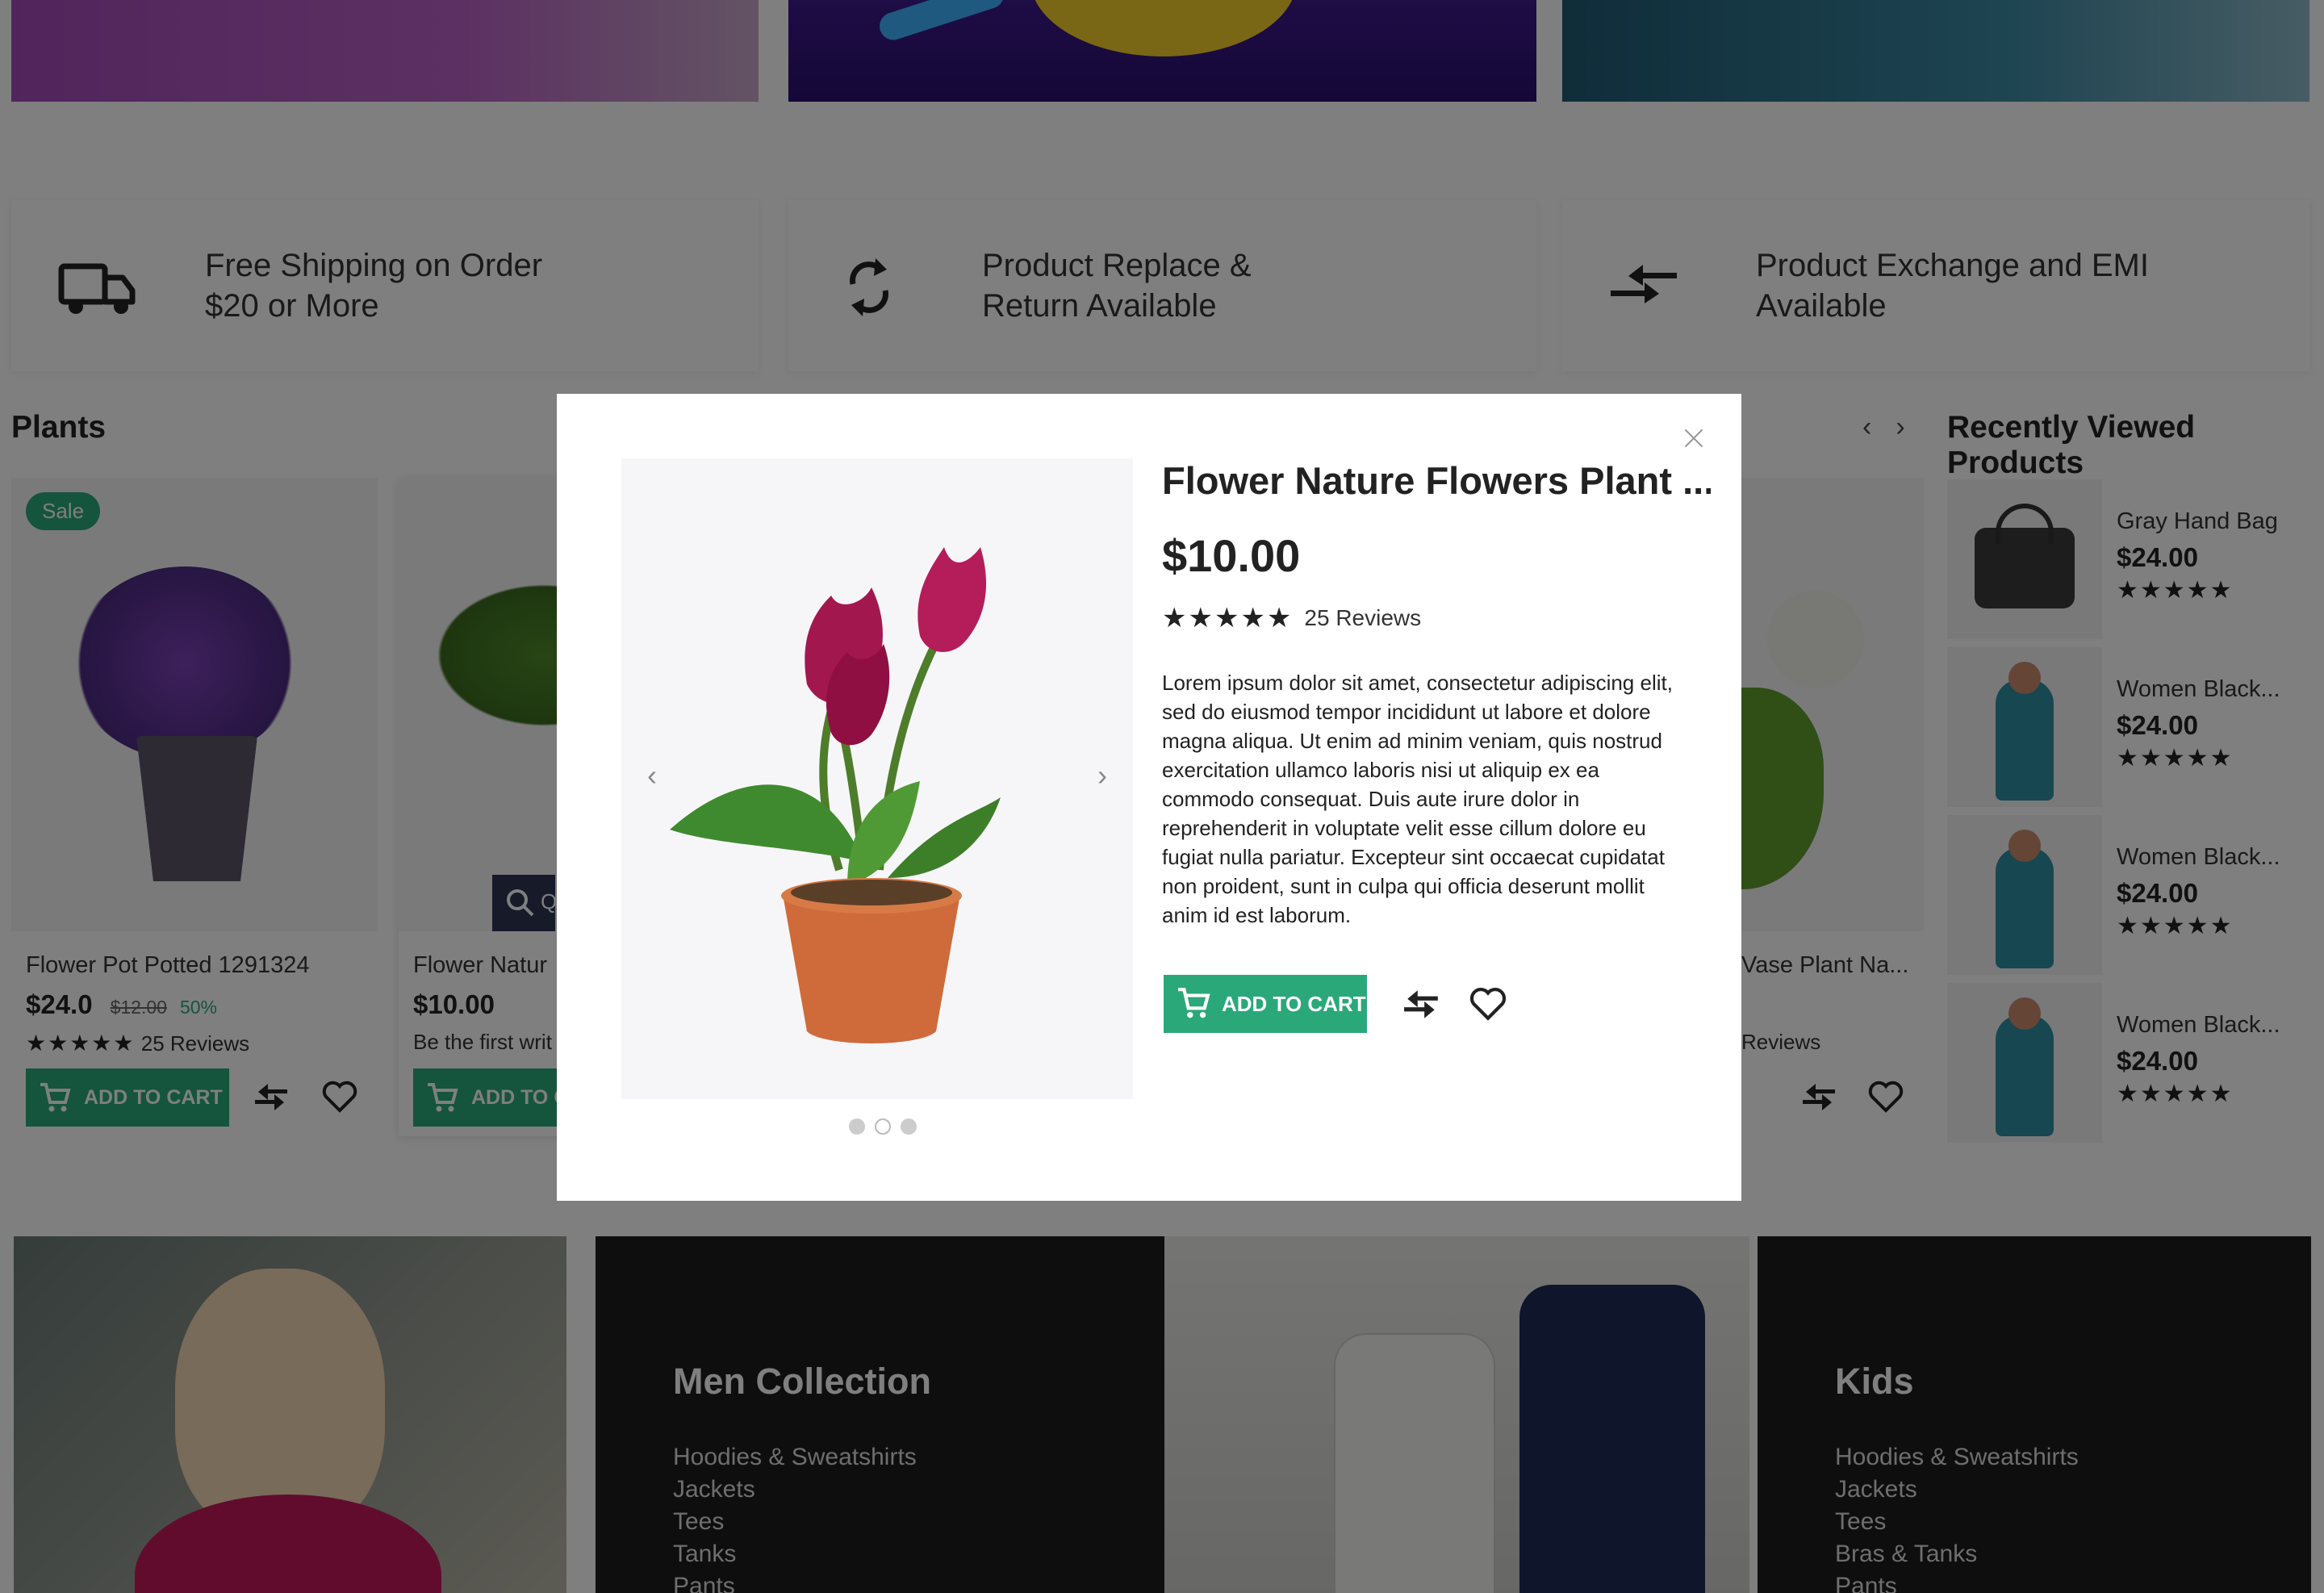  Describe the element at coordinates (1228, 618) in the screenshot. I see `star-rating-icon: ★★★★★` at that location.